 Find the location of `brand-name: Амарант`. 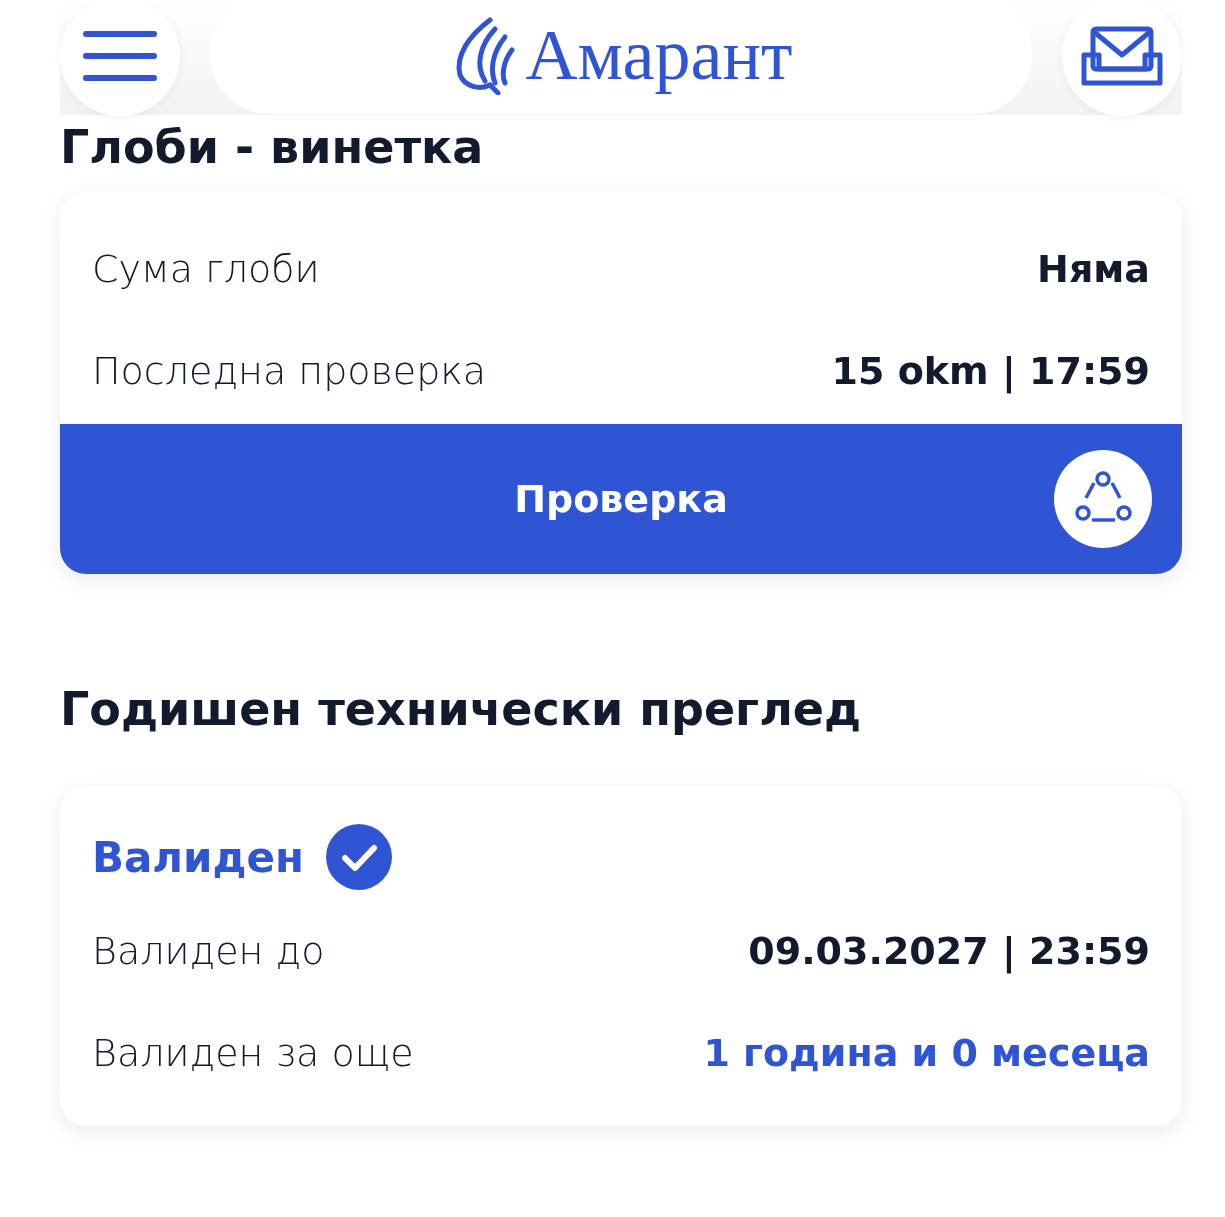

brand-name: Амарант is located at coordinates (659, 55).